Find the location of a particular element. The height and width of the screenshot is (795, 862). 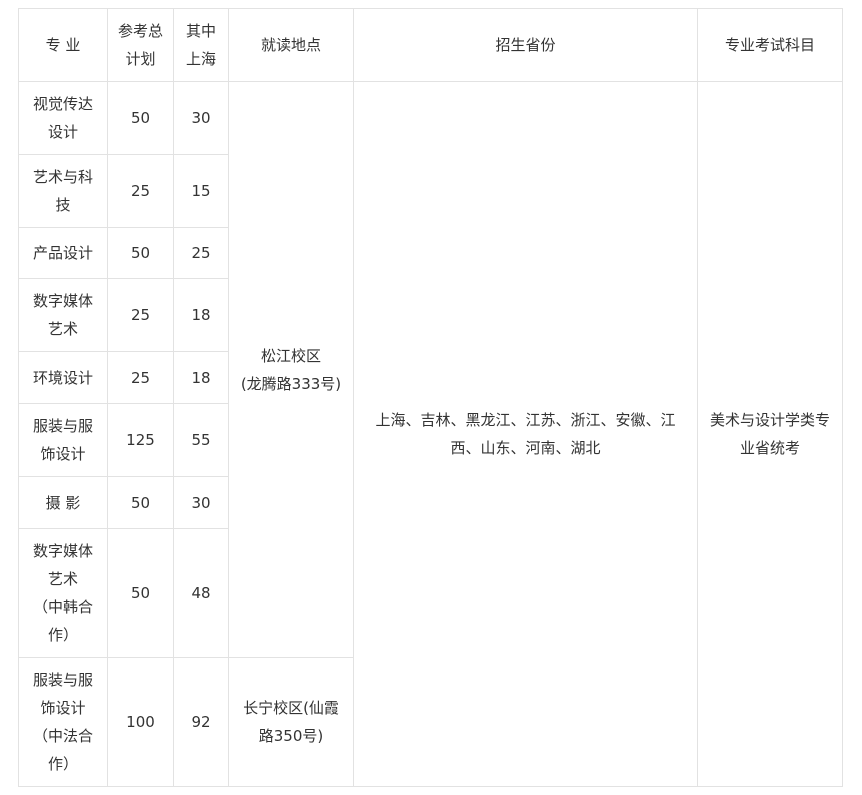

shanghai-cell: 48 is located at coordinates (201, 593).